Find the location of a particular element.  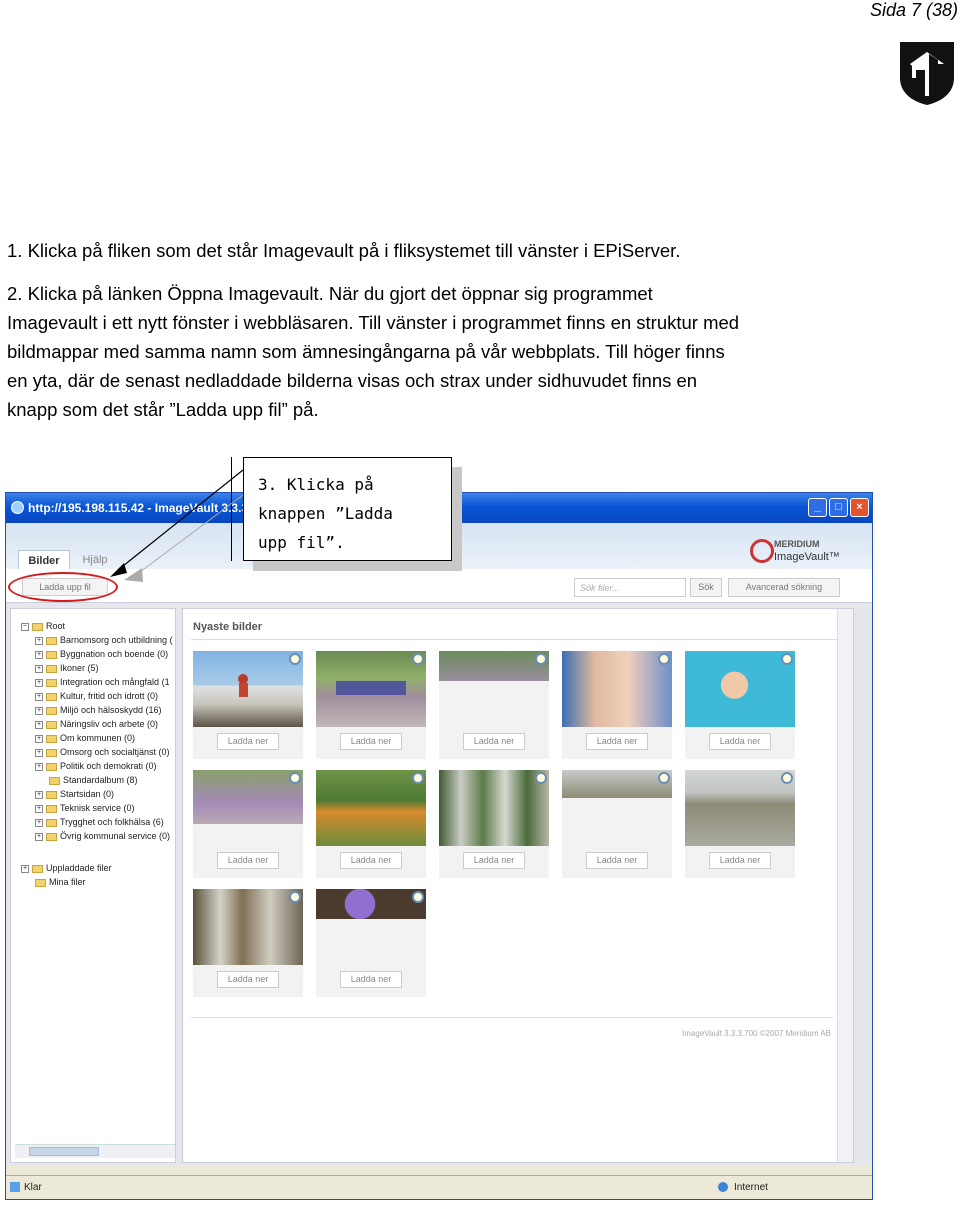

tree-folder: + Barnomsorg och utbildning ( is located at coordinates (104, 640).